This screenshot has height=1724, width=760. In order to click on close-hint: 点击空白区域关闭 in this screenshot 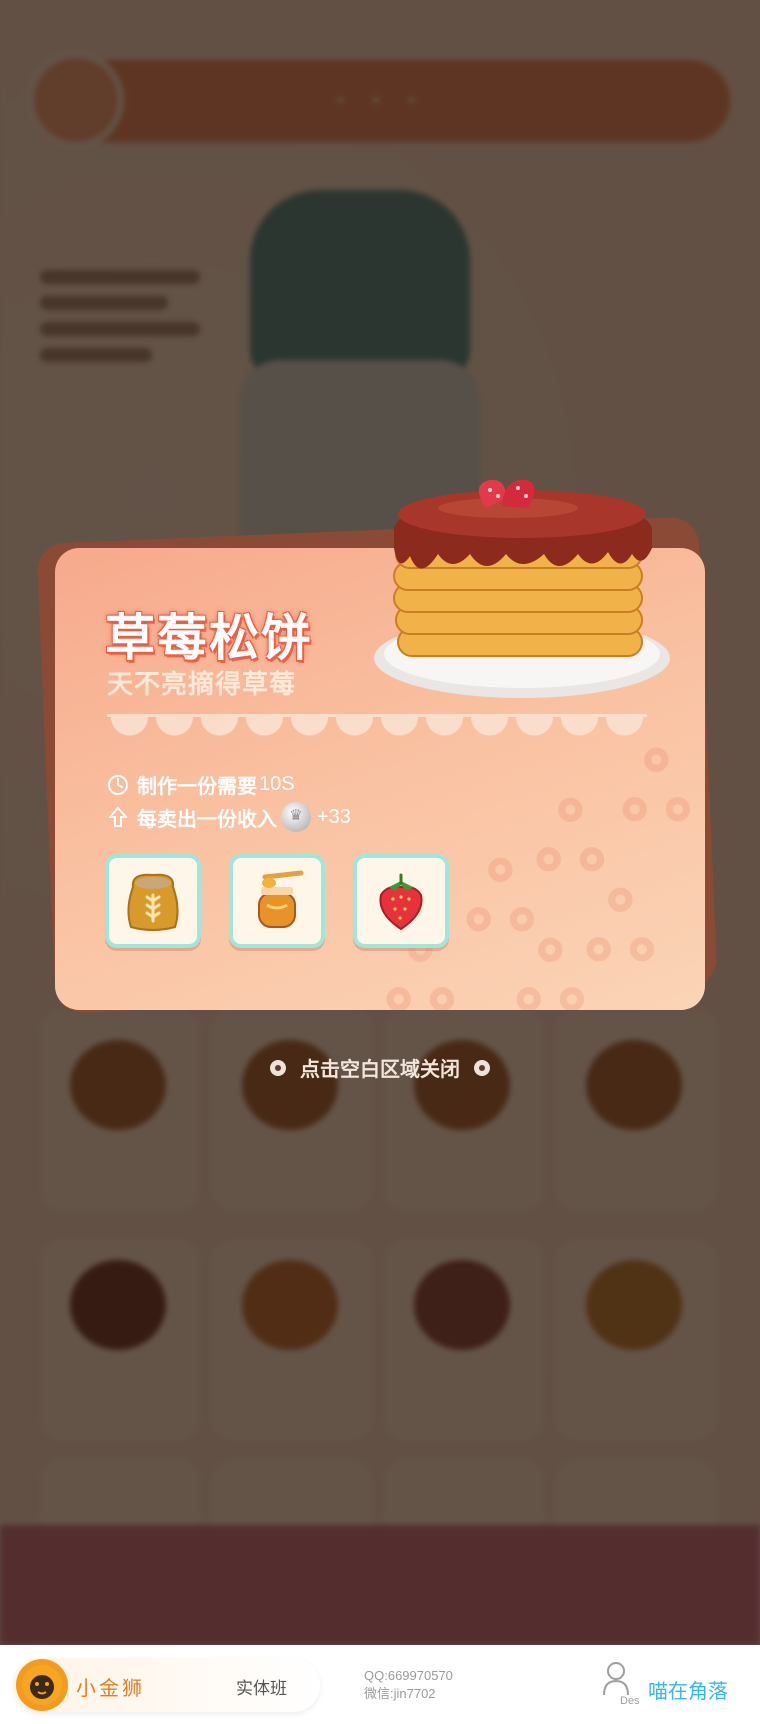, I will do `click(380, 1067)`.